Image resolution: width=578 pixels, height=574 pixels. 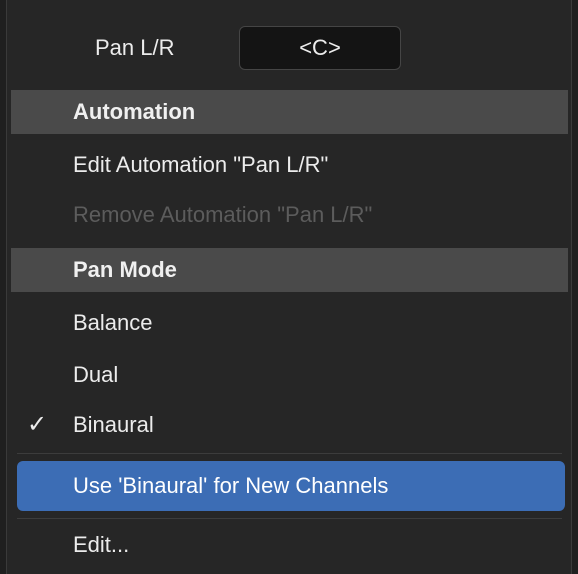 I want to click on pan-value-field: <C>, so click(x=320, y=48).